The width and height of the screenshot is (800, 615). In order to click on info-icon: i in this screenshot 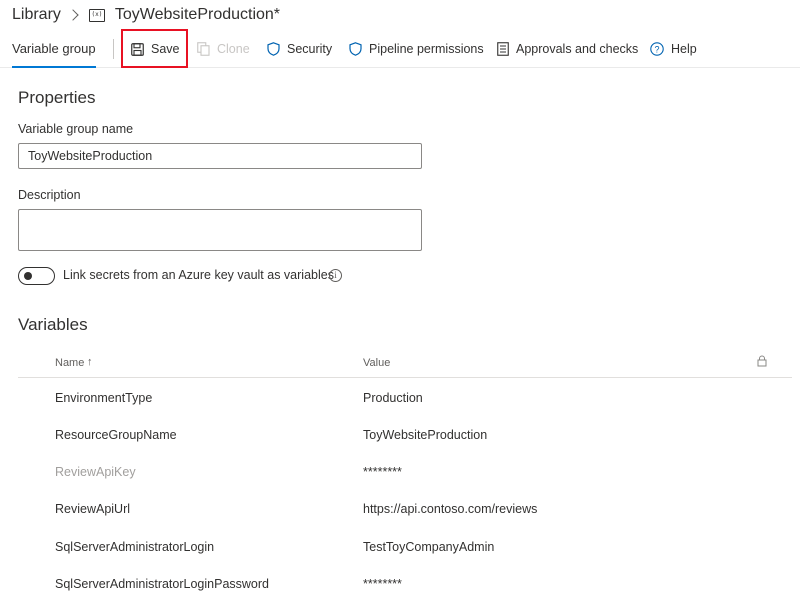, I will do `click(335, 275)`.